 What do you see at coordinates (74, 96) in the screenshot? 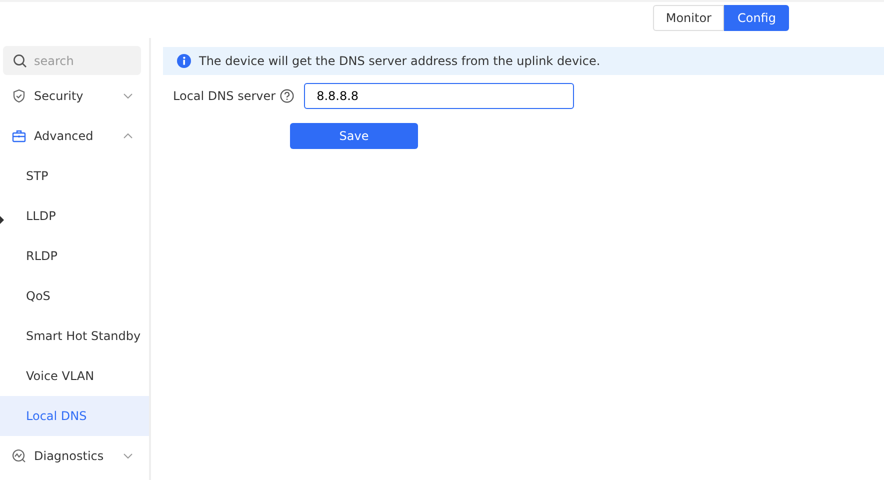
I see `menu-group: Security` at bounding box center [74, 96].